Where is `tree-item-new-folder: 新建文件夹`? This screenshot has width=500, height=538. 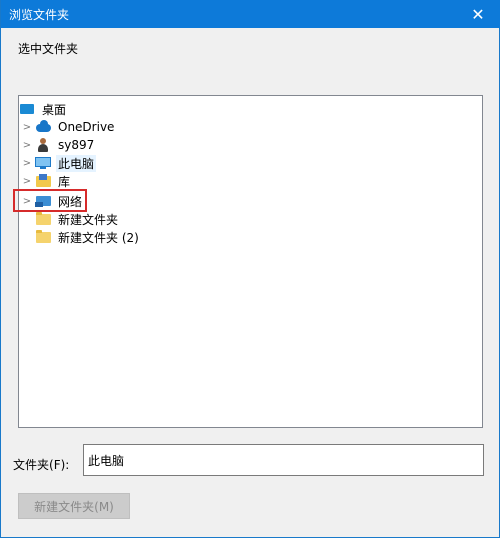 tree-item-new-folder: 新建文件夹 is located at coordinates (77, 219).